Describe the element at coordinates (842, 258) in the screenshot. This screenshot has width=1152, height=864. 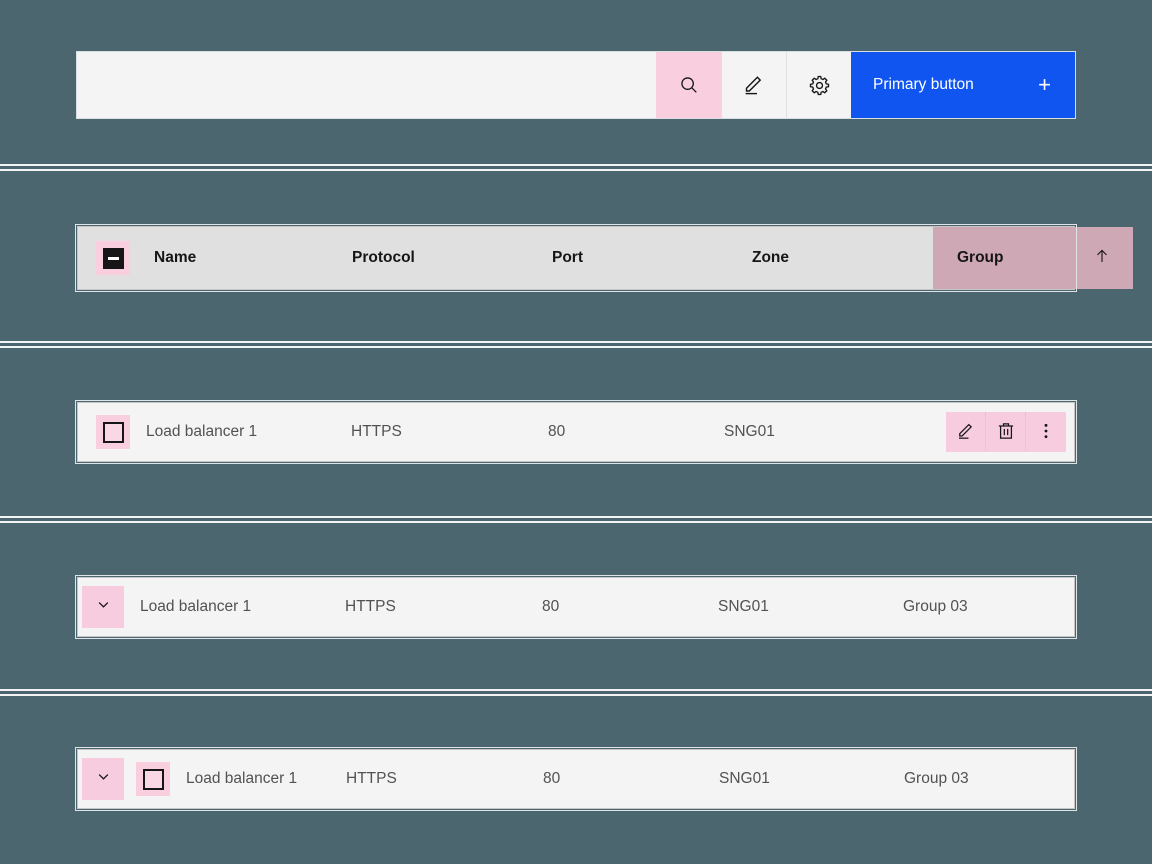
I see `column-header-zone: Zone` at that location.